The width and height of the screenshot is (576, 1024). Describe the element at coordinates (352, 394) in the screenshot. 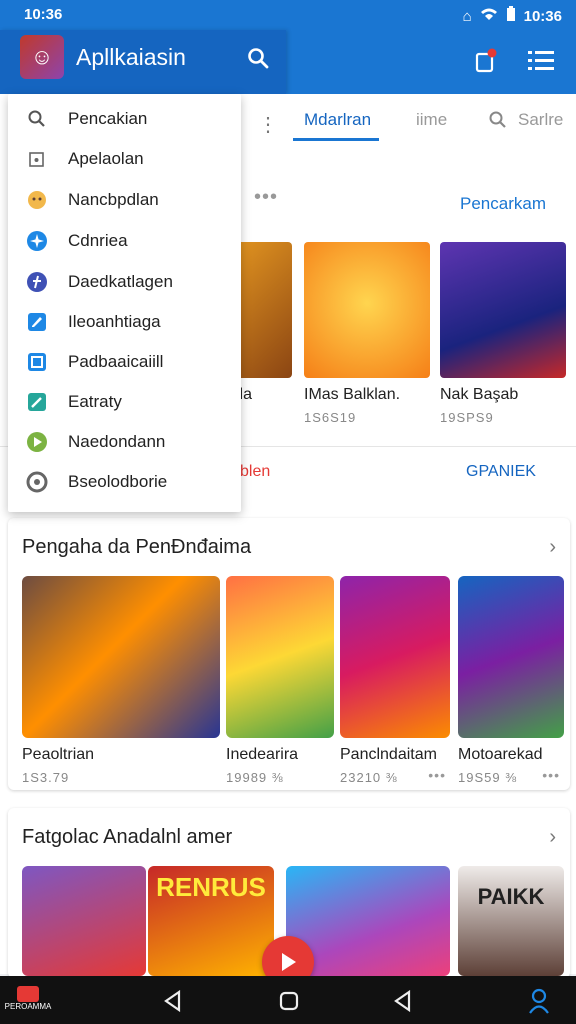

I see `game-name: IMas Balklan.` at that location.